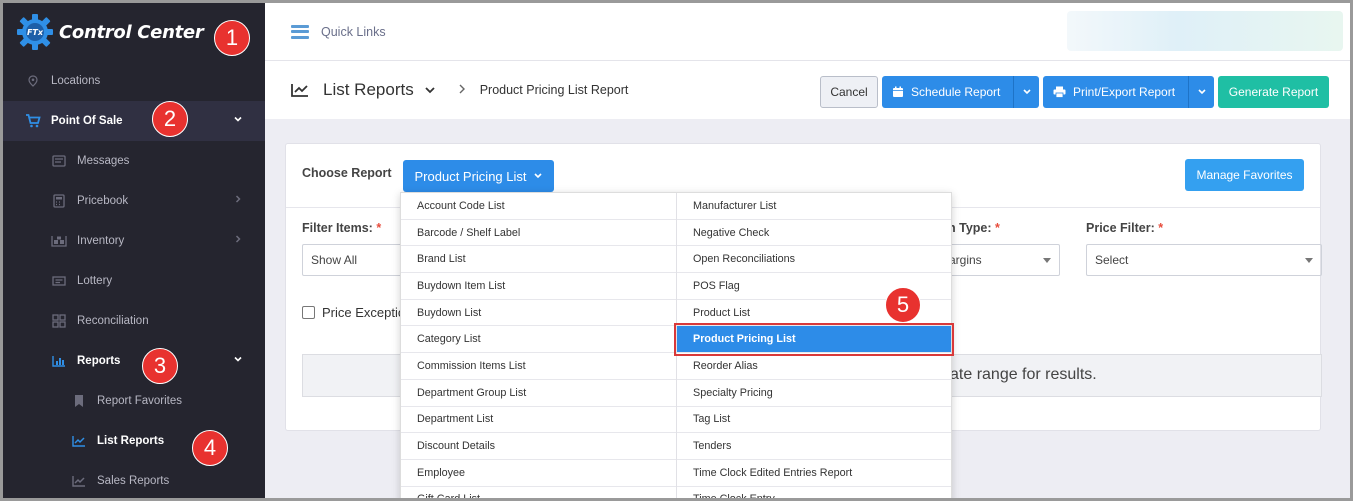 The image size is (1353, 501). I want to click on sidebar-item-locations: Locations, so click(134, 81).